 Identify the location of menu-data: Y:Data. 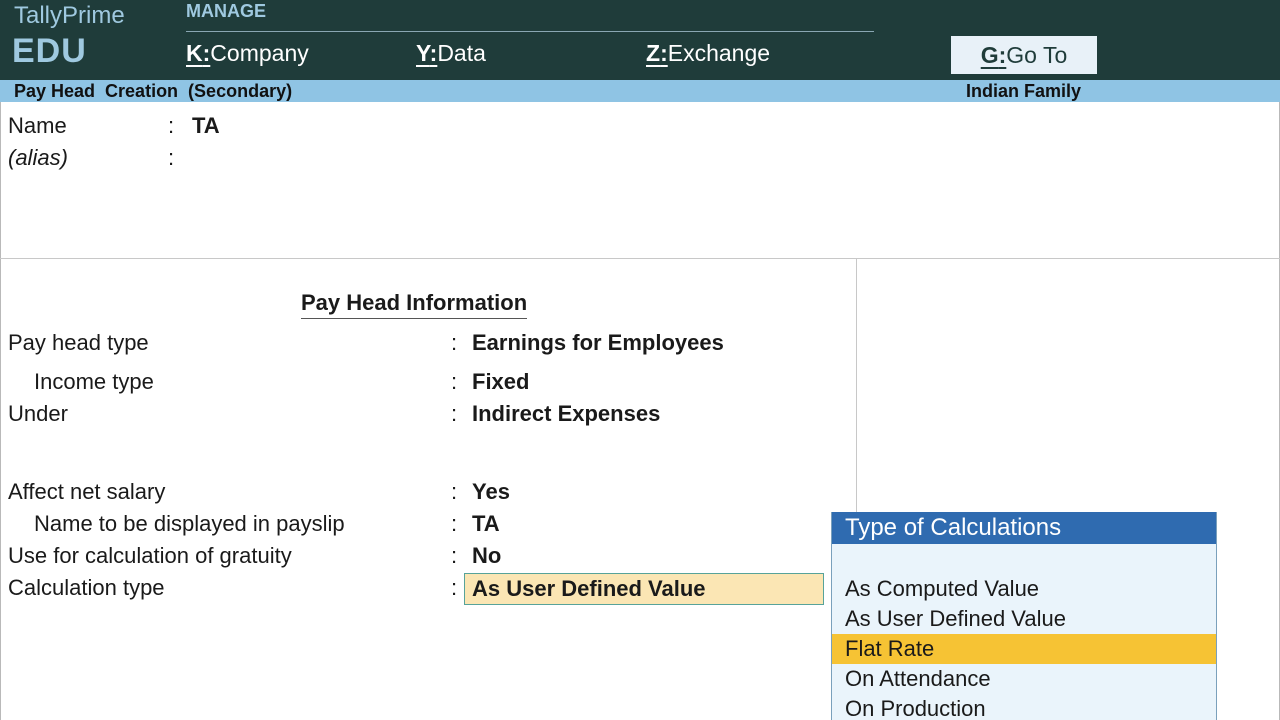
(451, 53).